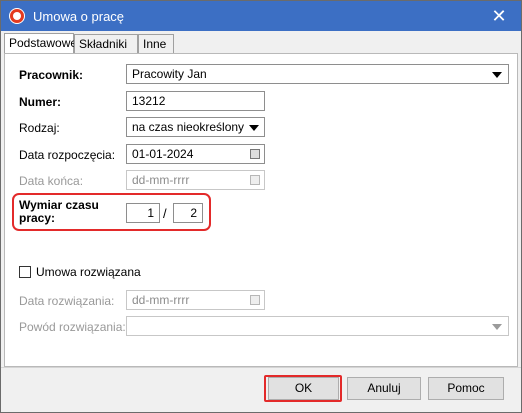 Image resolution: width=522 pixels, height=413 pixels. I want to click on help-button: Pomoc, so click(466, 388).